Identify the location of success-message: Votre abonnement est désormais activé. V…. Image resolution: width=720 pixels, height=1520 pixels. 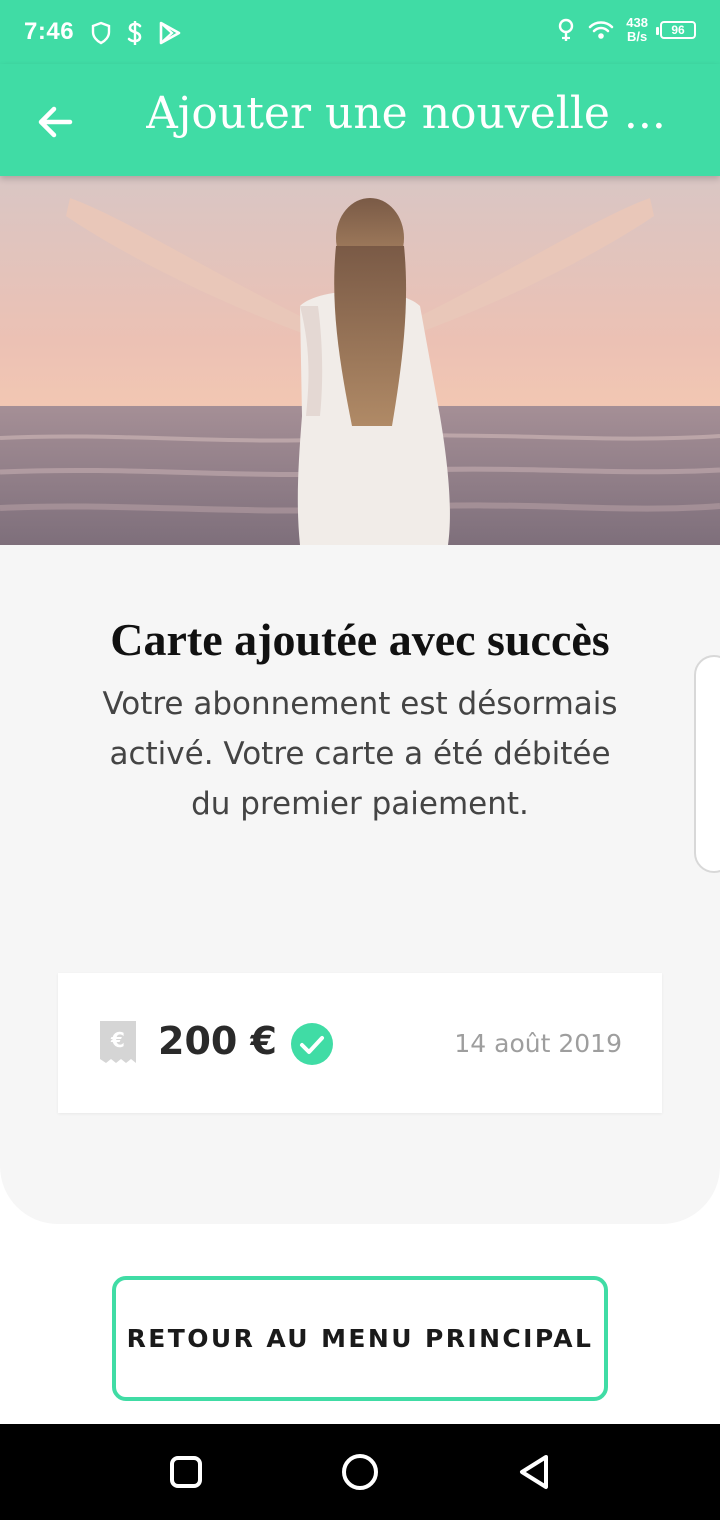
(360, 754).